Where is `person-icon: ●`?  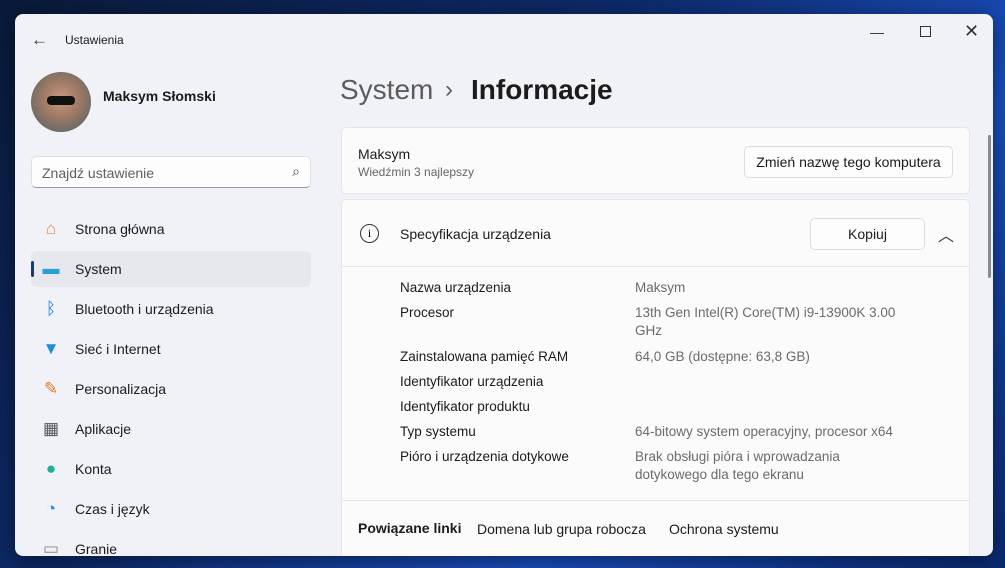 person-icon: ● is located at coordinates (51, 468).